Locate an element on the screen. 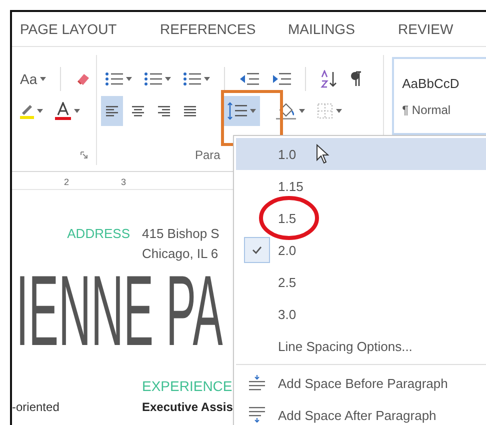 Image resolution: width=486 pixels, height=425 pixels. highlighter-icon is located at coordinates (27, 111).